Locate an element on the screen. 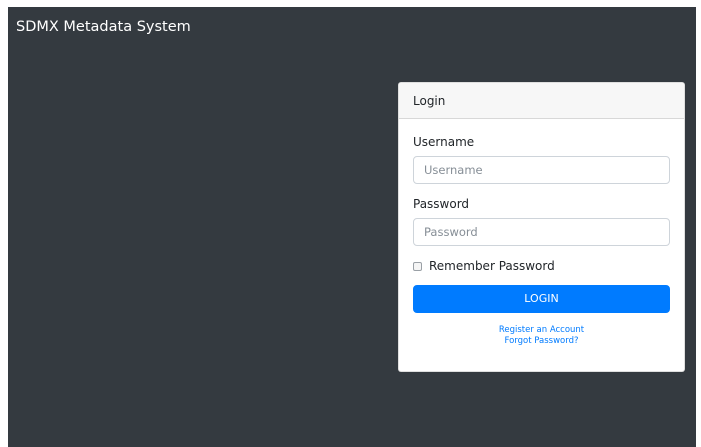 This screenshot has height=447, width=701. username-input is located at coordinates (541, 170).